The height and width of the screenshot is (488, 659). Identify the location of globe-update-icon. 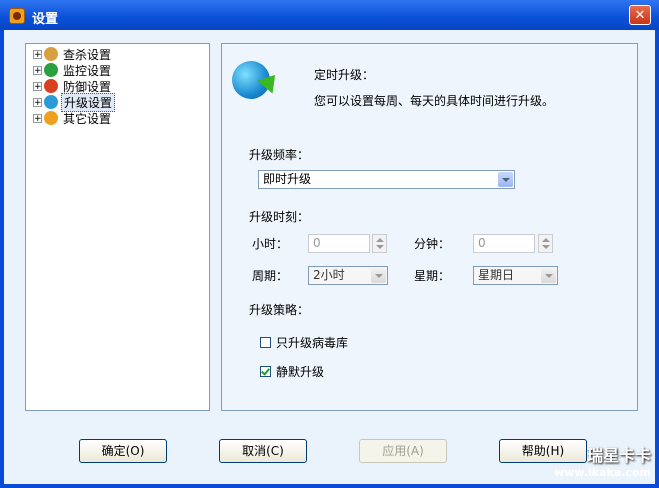
(257, 80).